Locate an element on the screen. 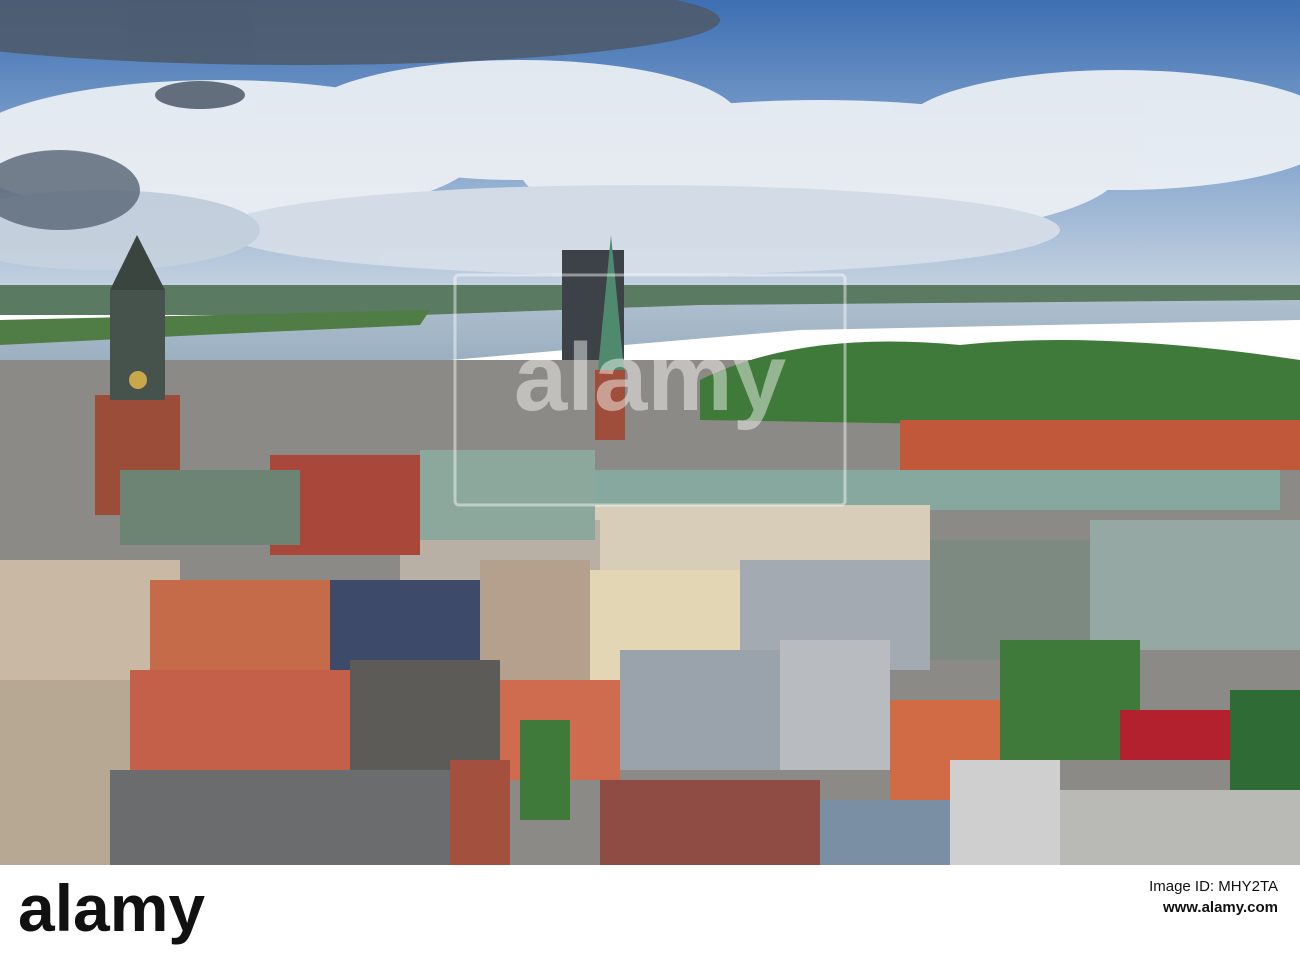 Image resolution: width=1300 pixels, height=955 pixels. site-url: www.alamy.com is located at coordinates (1220, 907).